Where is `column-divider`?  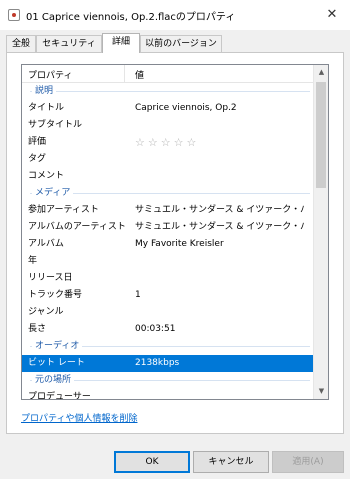 column-divider is located at coordinates (124, 74).